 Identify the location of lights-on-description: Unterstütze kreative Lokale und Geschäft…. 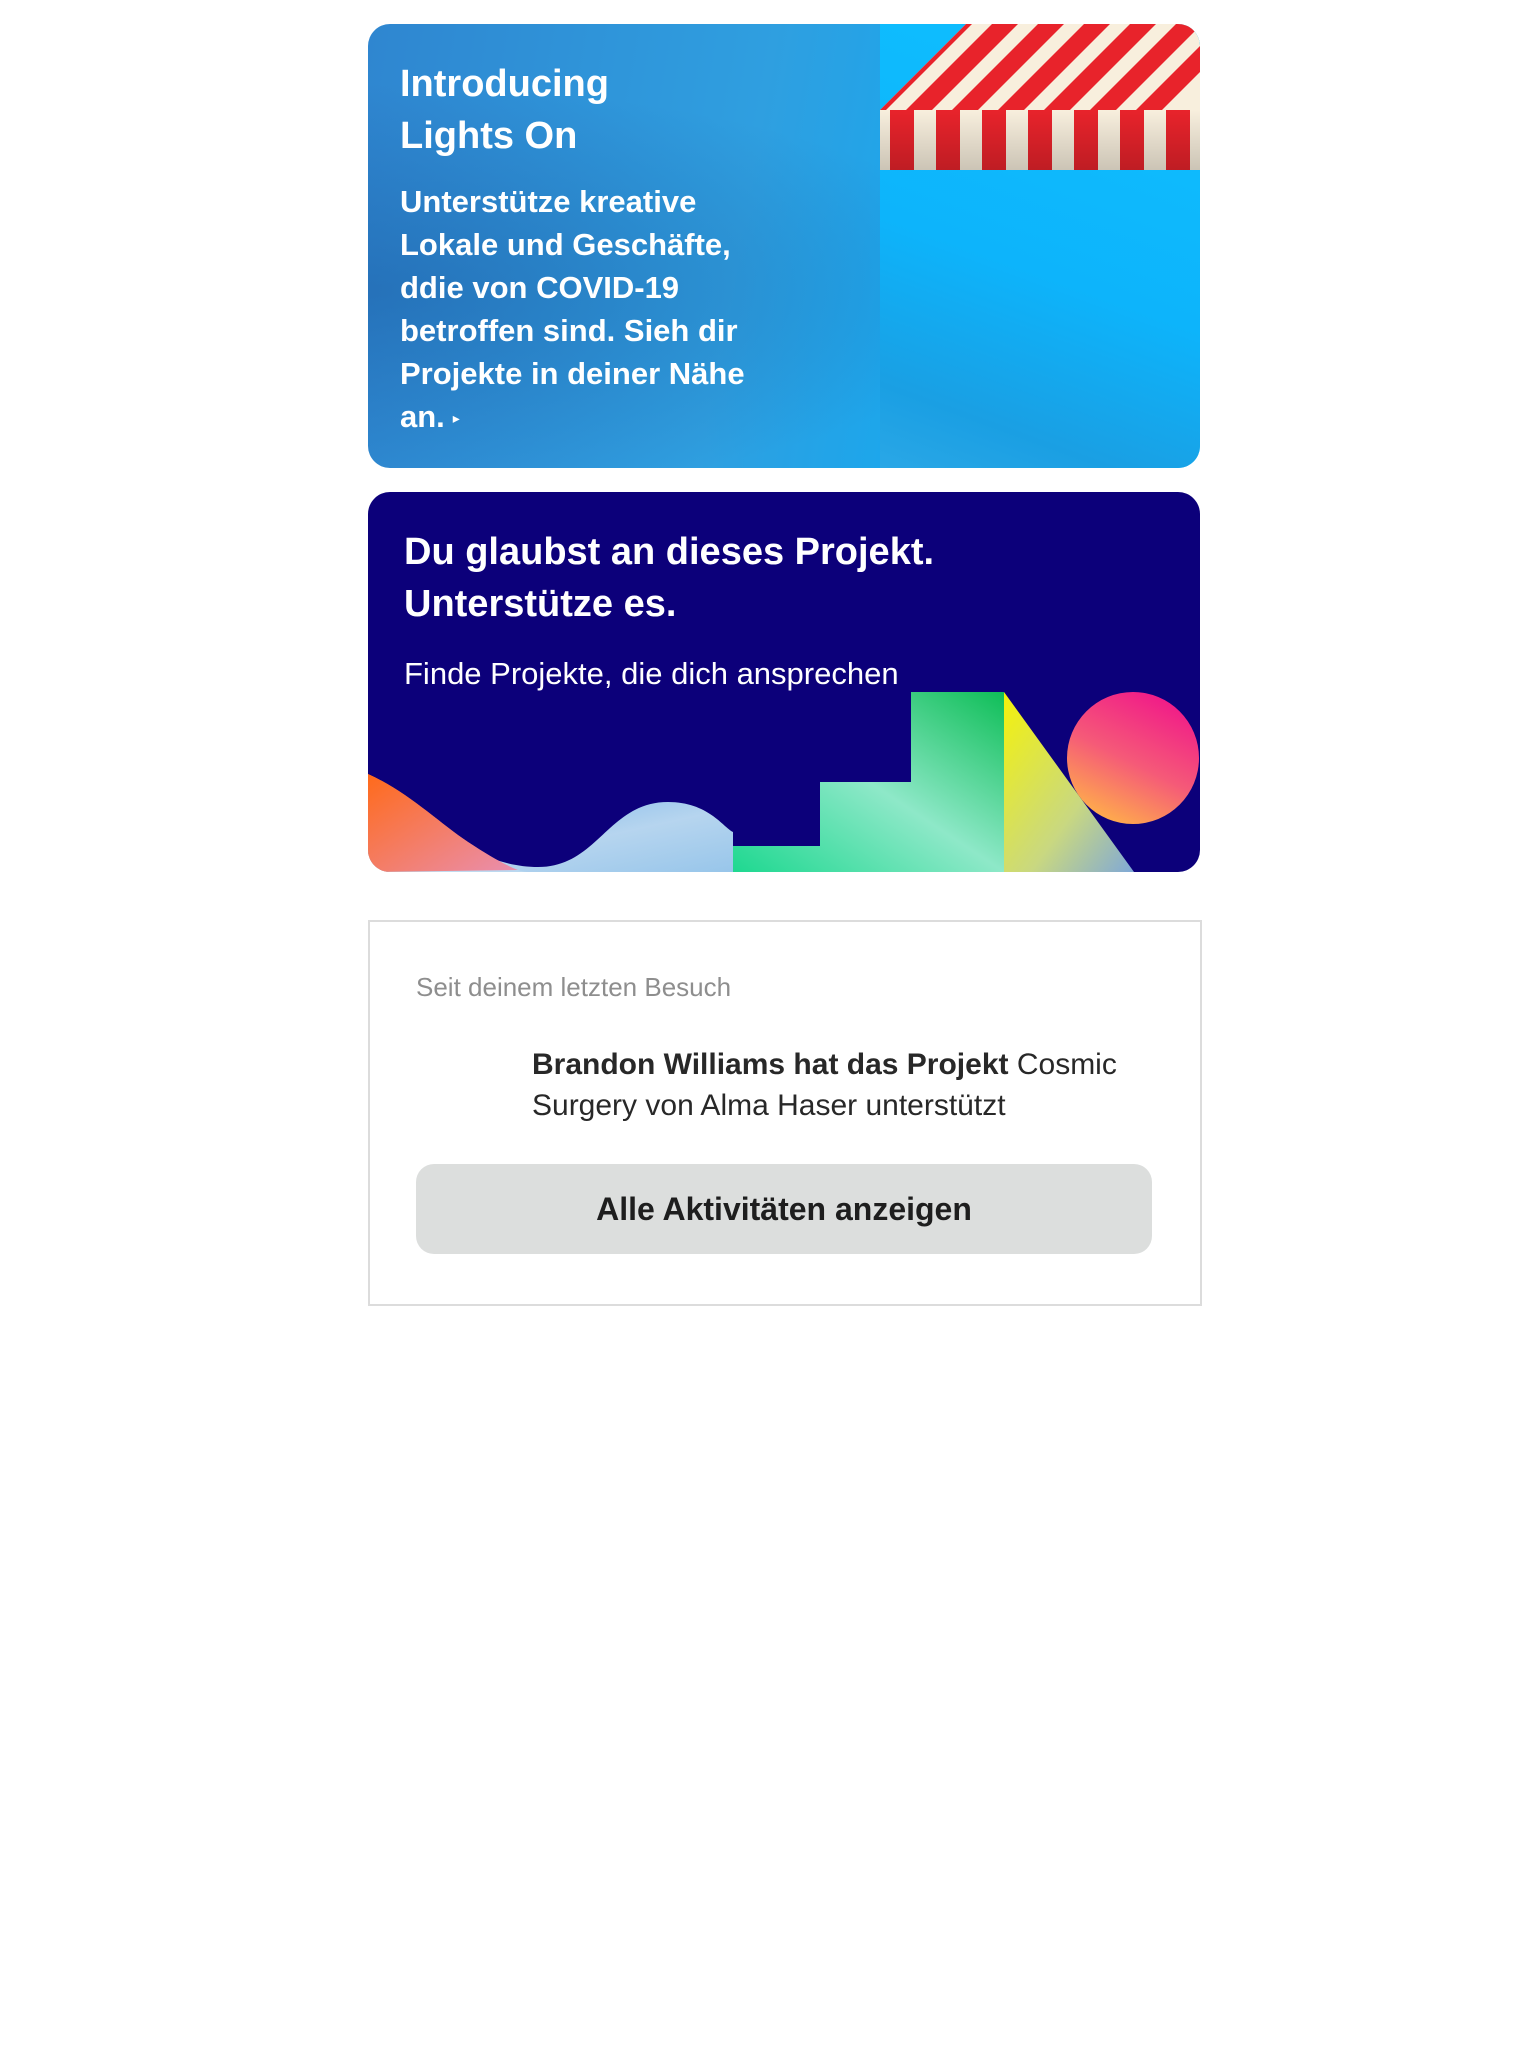
(600, 310).